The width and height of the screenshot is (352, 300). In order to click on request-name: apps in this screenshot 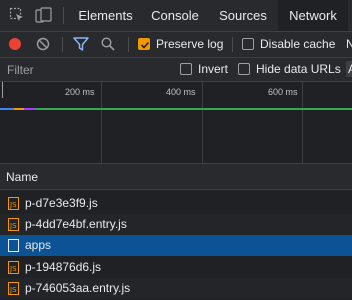, I will do `click(38, 245)`.